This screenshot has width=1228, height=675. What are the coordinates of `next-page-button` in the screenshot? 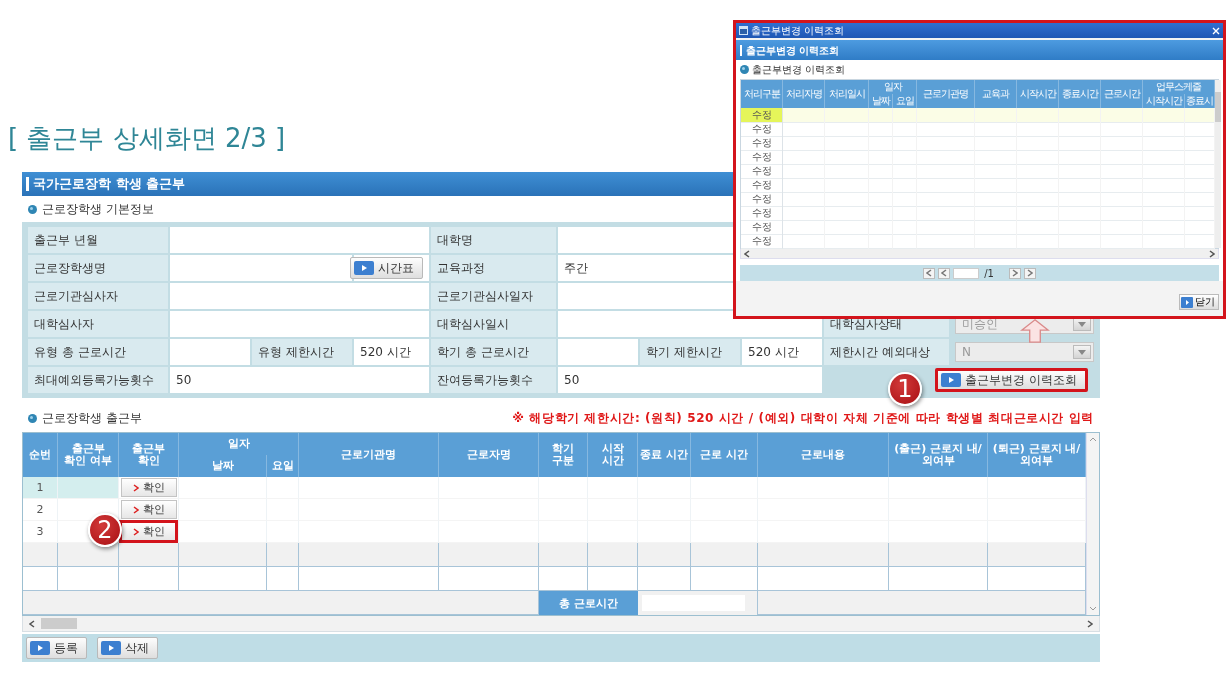 It's located at (1014, 273).